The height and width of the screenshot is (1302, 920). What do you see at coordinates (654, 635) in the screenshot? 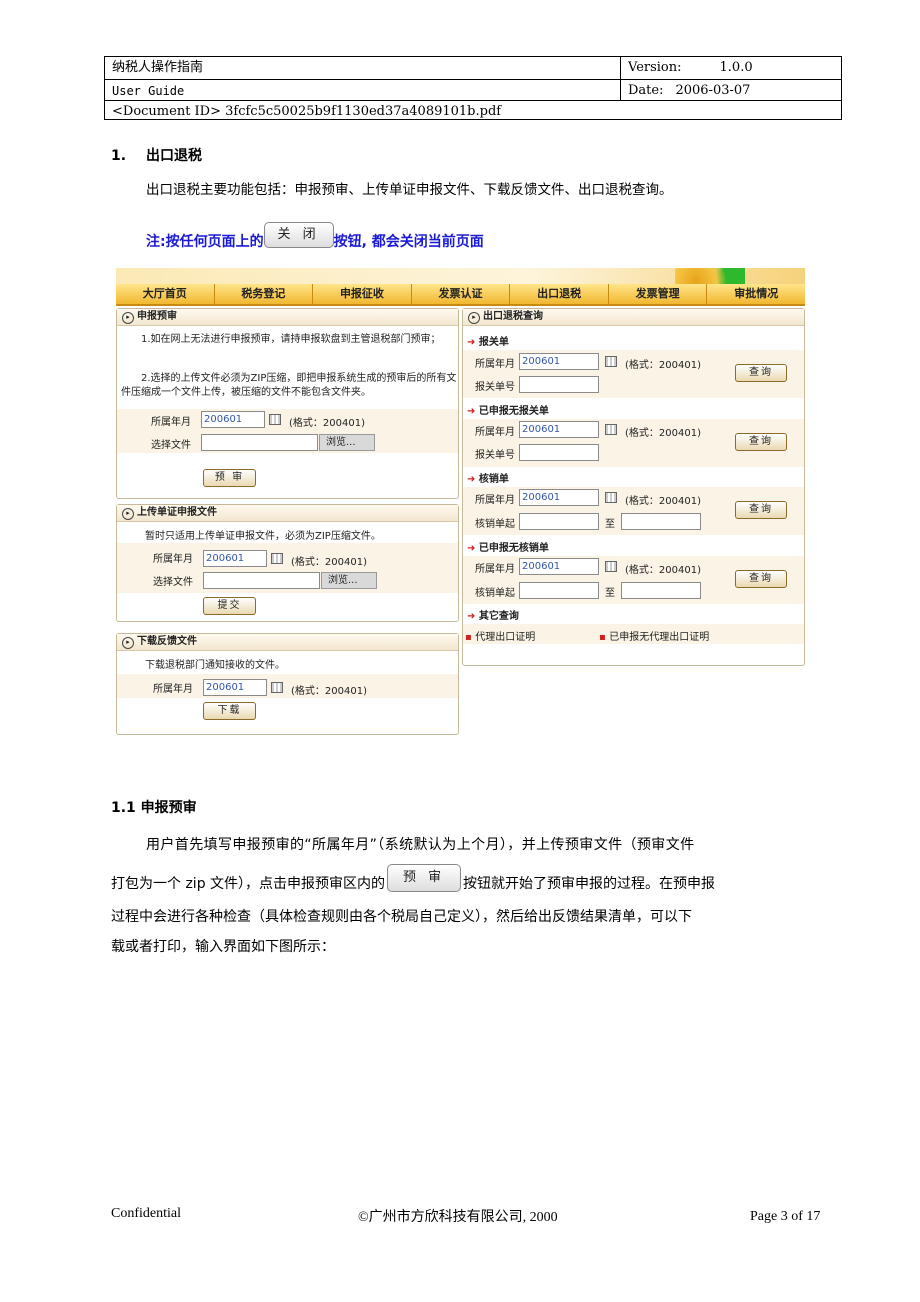
I see `link-no-agent-export-proof: ▪ 已申报无代理出口证明` at bounding box center [654, 635].